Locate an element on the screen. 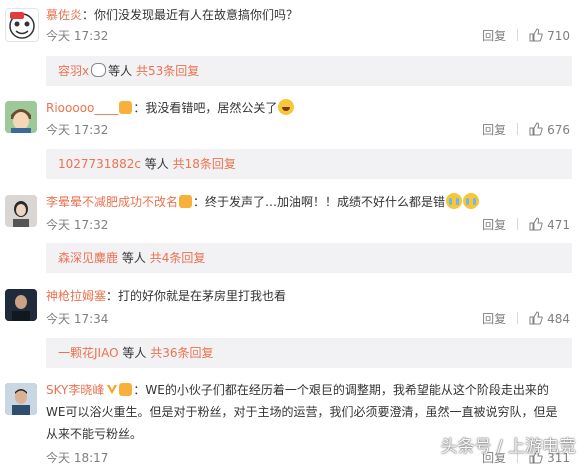  like-button: 471 is located at coordinates (549, 224).